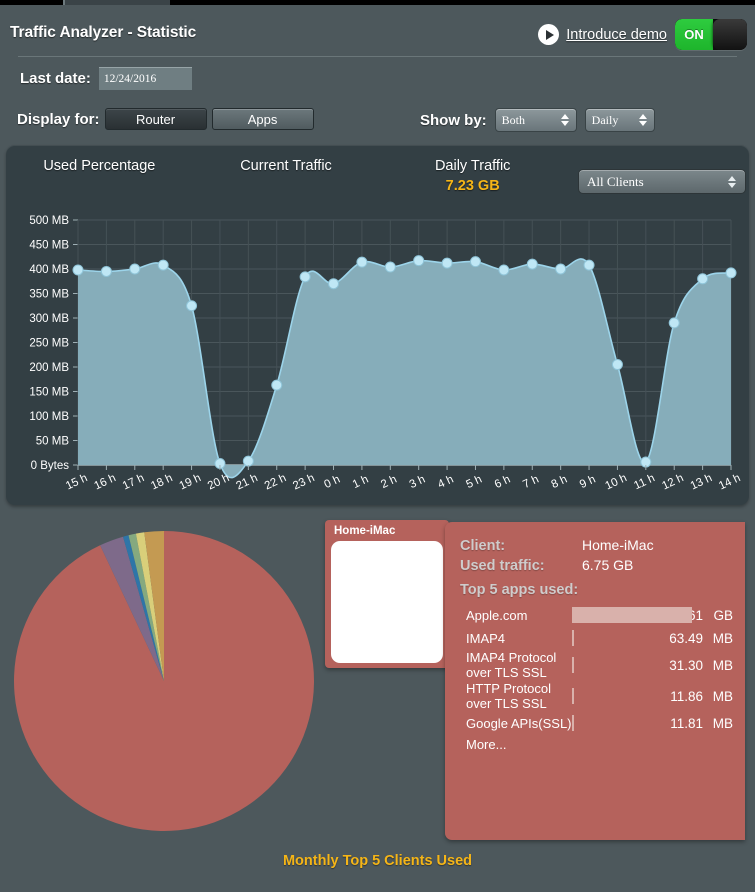  Describe the element at coordinates (49, 319) in the screenshot. I see `svg-text: 300 MB` at that location.